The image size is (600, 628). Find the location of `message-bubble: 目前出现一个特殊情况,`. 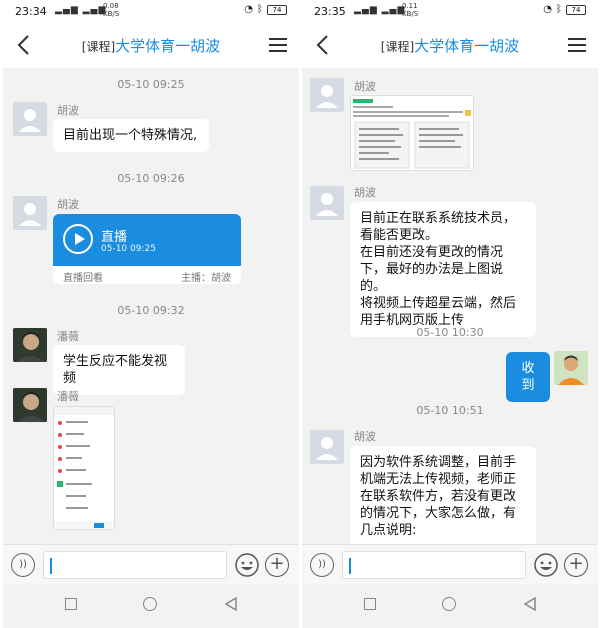

message-bubble: 目前出现一个特殊情况, is located at coordinates (131, 135).